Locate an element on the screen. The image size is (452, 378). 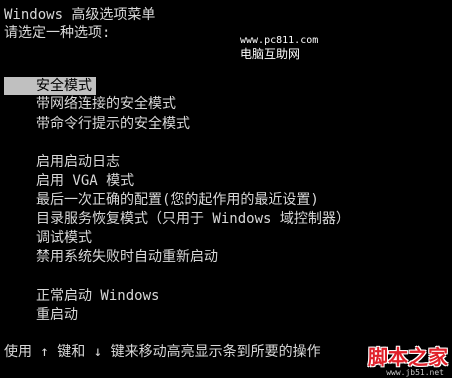
watermark-name: 电脑互助网 is located at coordinates (270, 54).